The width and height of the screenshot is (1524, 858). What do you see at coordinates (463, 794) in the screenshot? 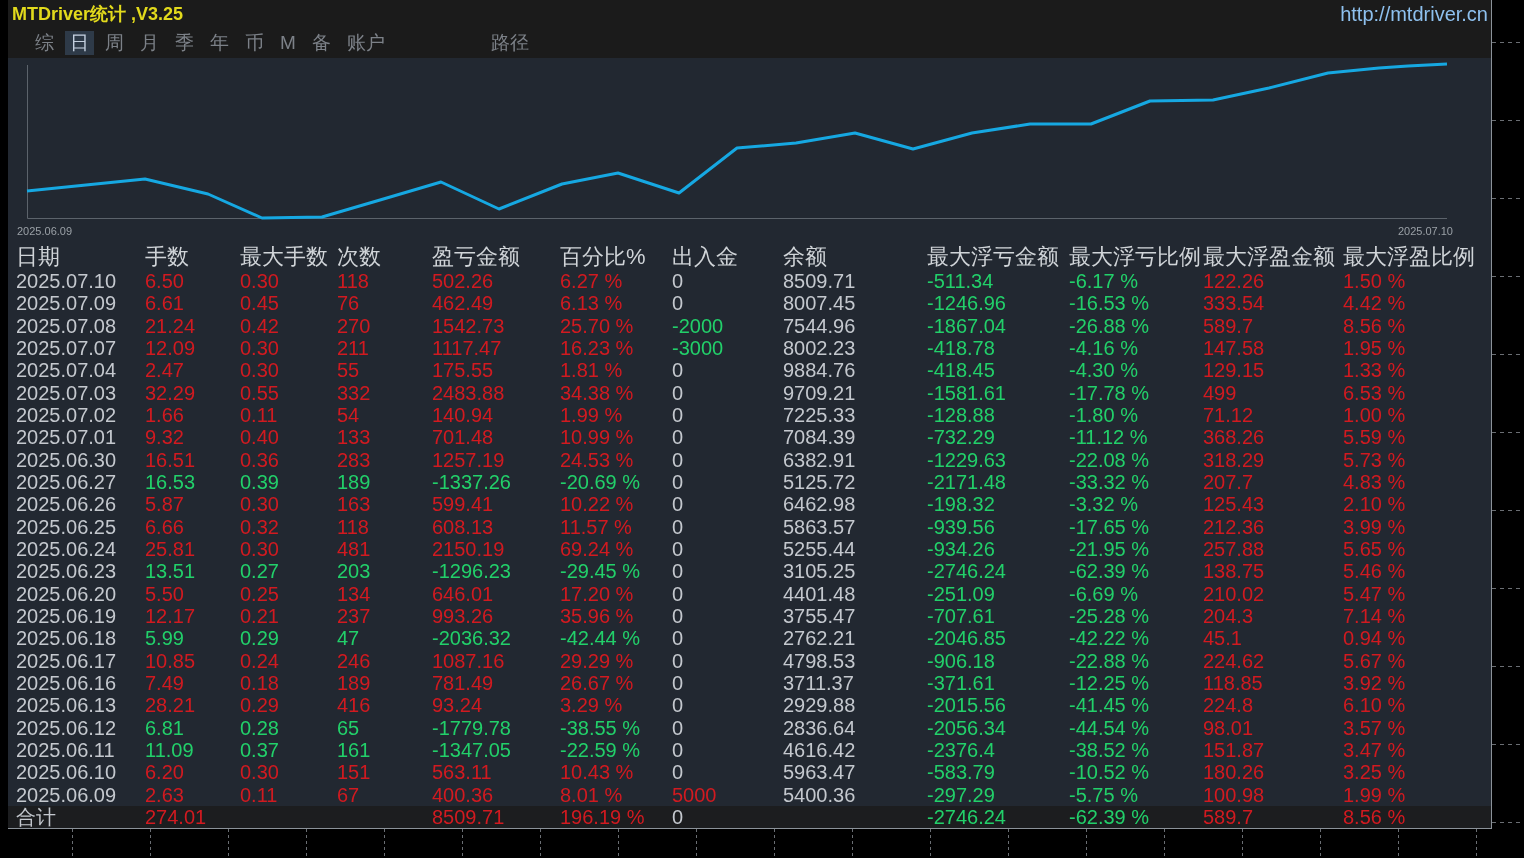
I see `profit-amount: 400.36` at bounding box center [463, 794].